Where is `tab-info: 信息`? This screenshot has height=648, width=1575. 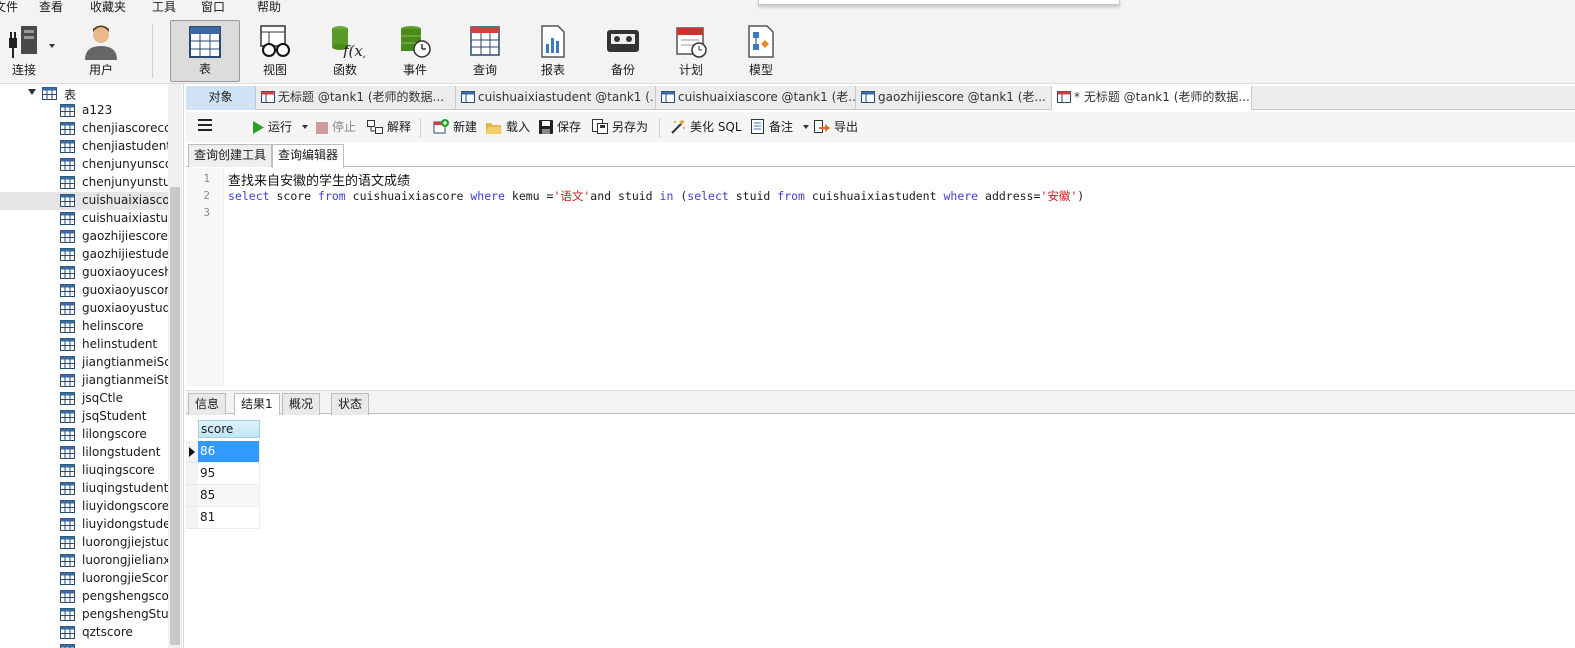 tab-info: 信息 is located at coordinates (207, 404).